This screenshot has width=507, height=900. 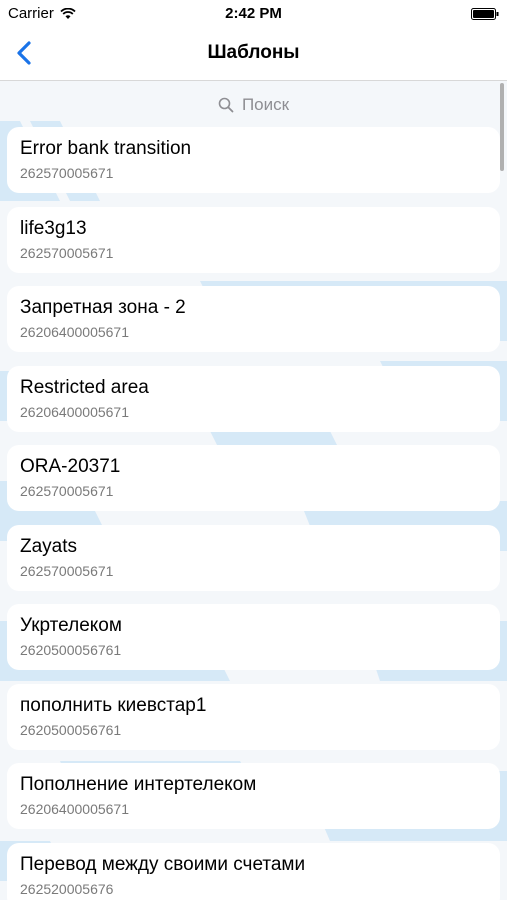 What do you see at coordinates (253, 319) in the screenshot?
I see `template-card: Запретная зона - 2 26206400005671` at bounding box center [253, 319].